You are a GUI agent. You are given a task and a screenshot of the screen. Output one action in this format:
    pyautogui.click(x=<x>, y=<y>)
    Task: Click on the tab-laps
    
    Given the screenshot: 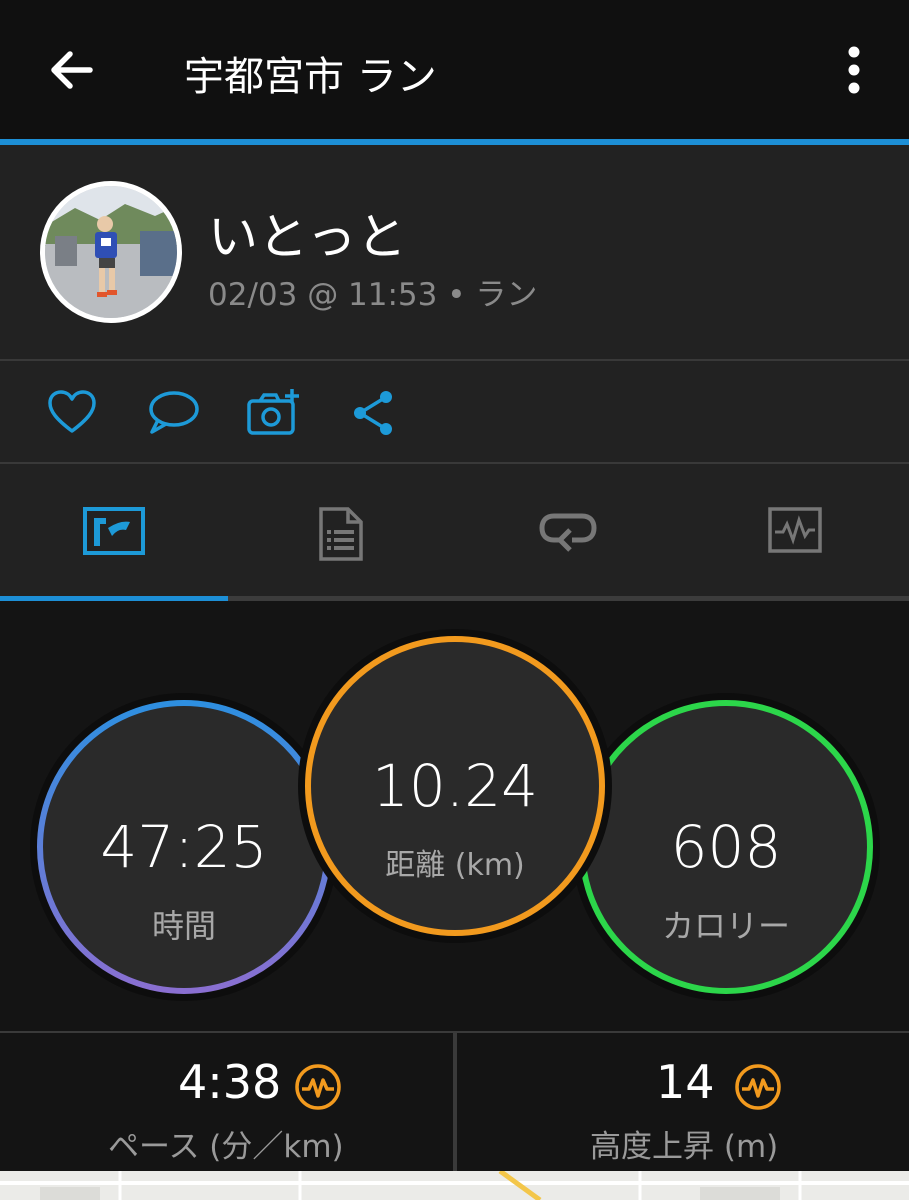 What is the action you would take?
    pyautogui.click(x=567, y=530)
    